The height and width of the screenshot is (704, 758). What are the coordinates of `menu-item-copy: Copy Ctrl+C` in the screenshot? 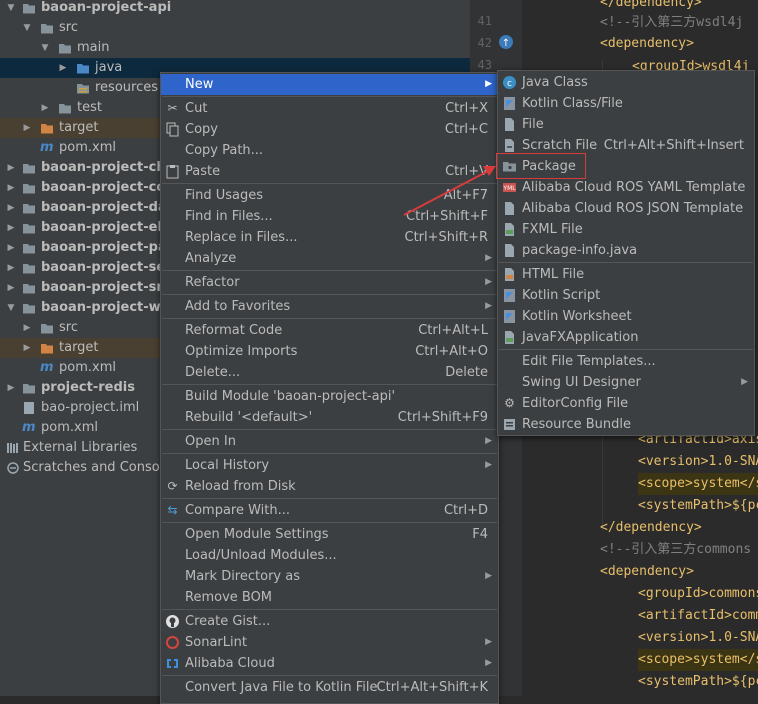 It's located at (329, 129).